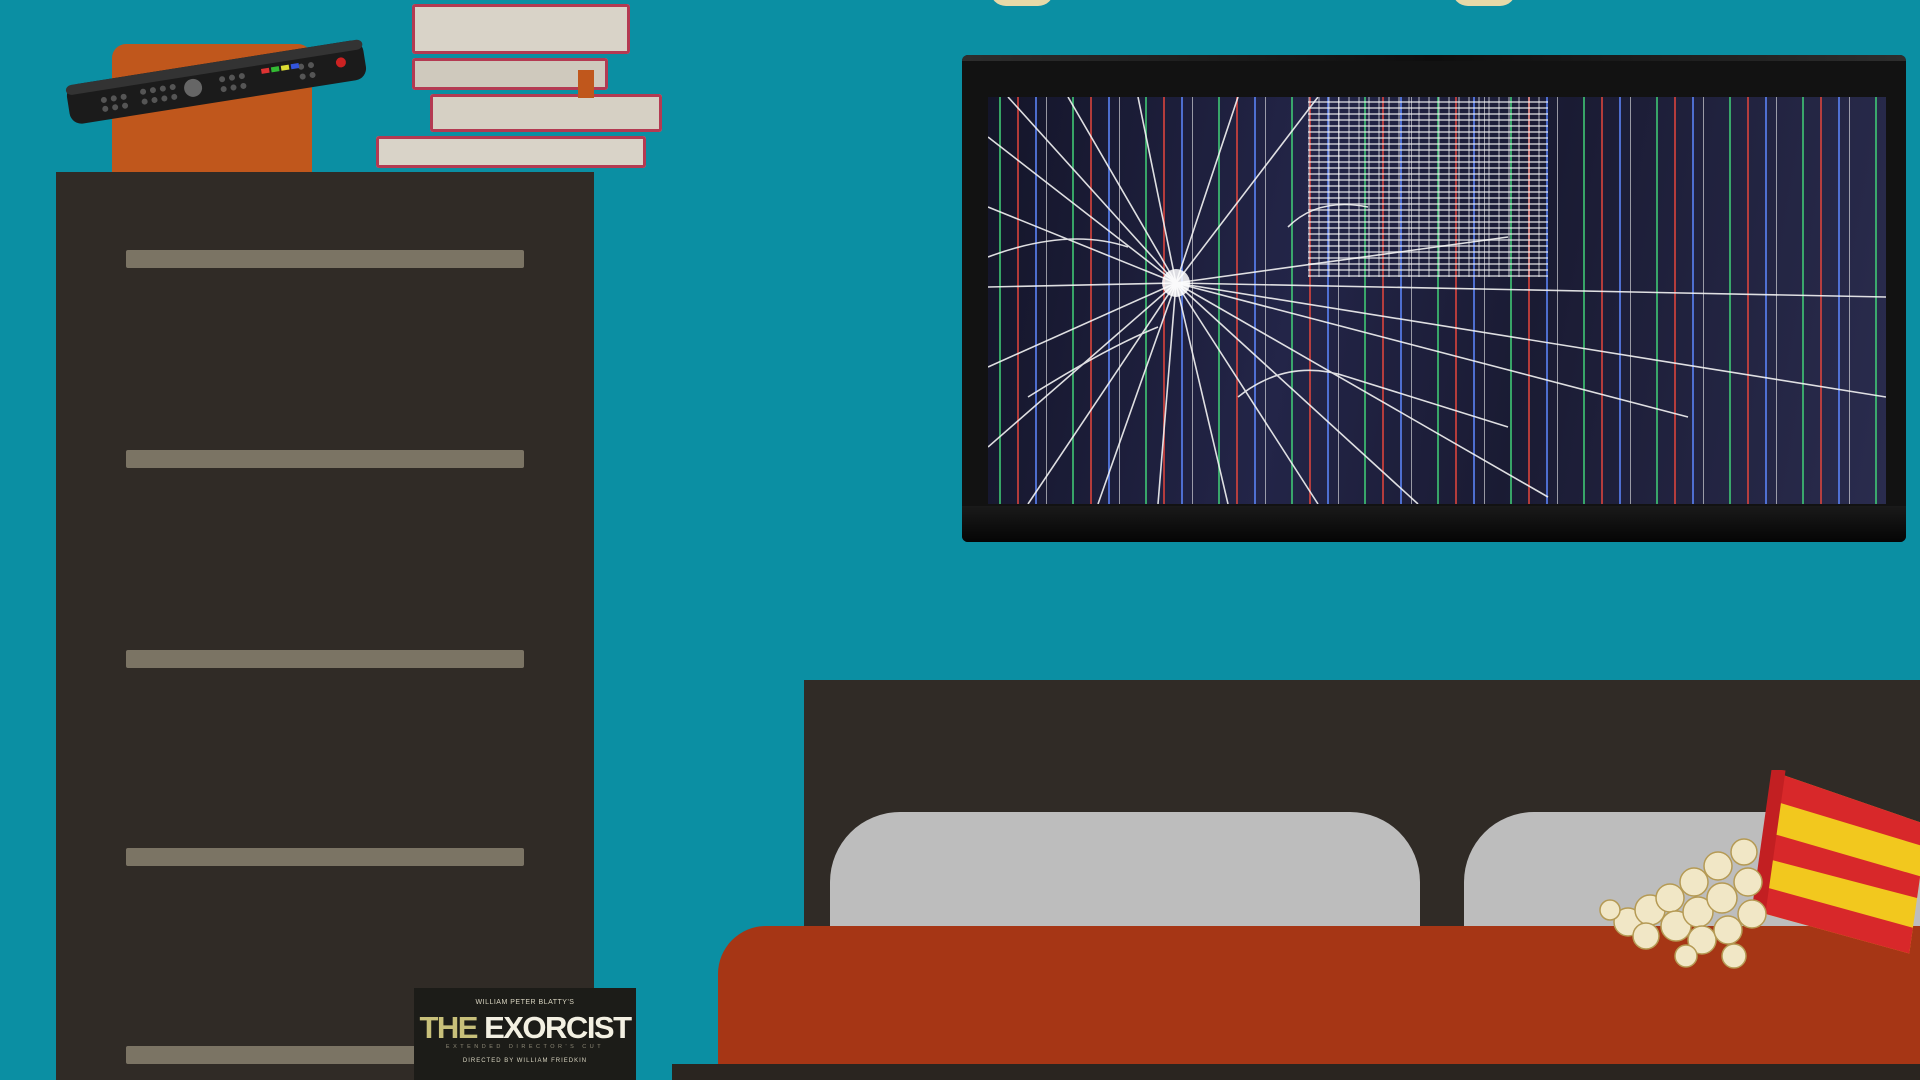  I want to click on tv-remote-icon, so click(217, 79).